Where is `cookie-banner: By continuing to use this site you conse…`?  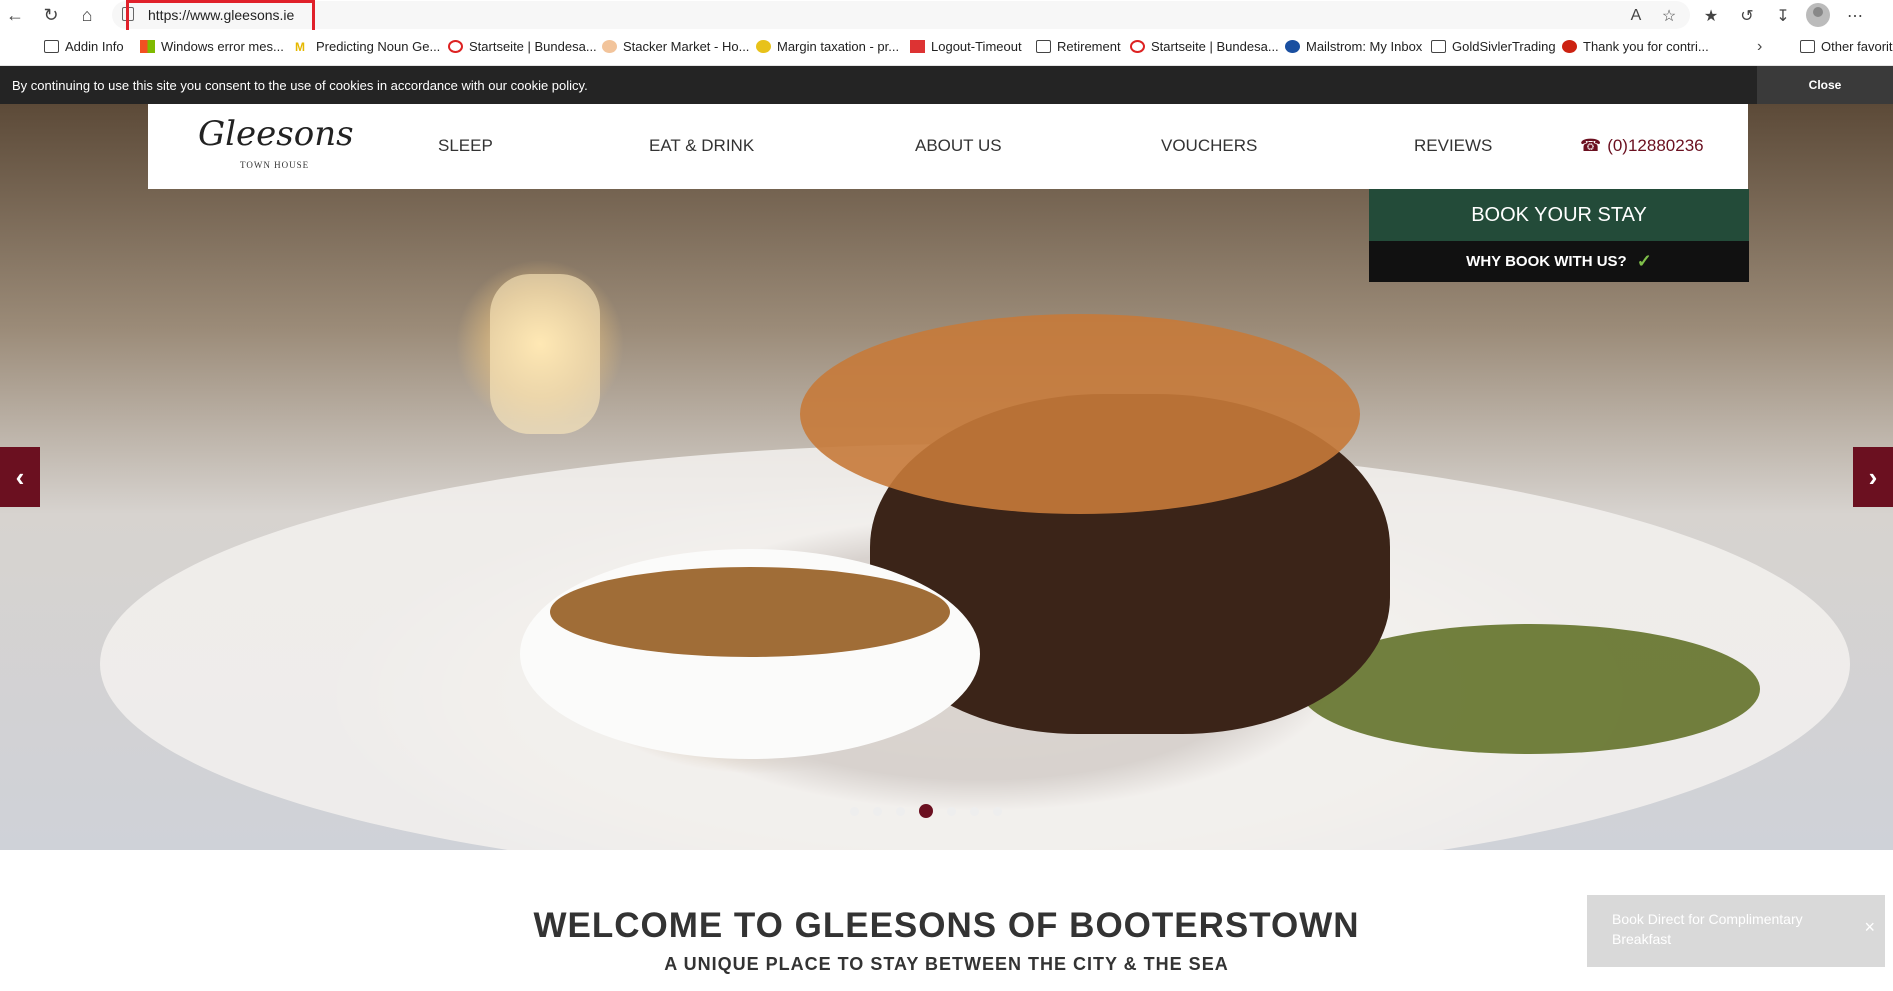
cookie-banner: By continuing to use this site you conse… is located at coordinates (946, 85).